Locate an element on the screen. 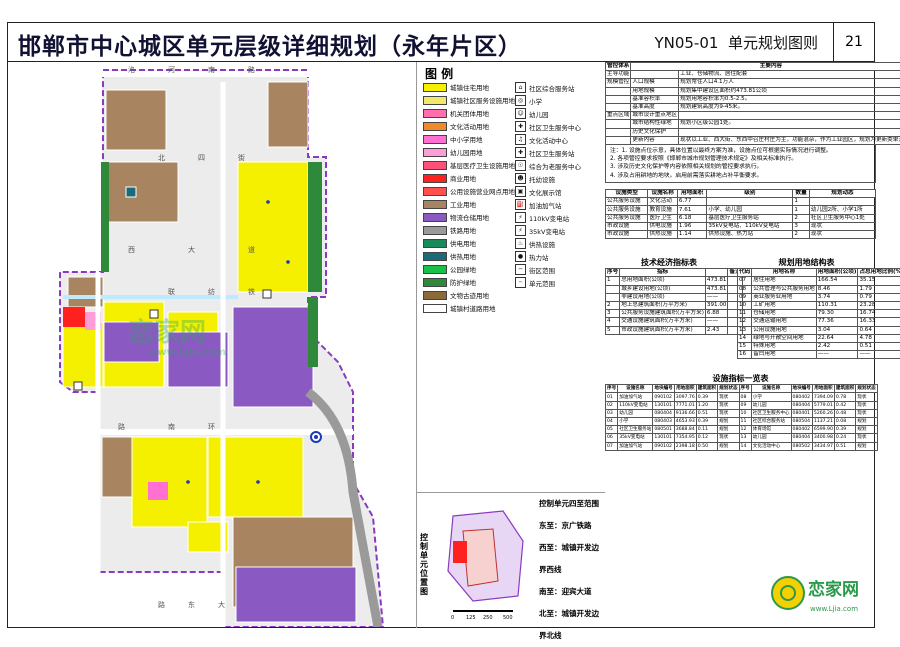  table-header-cell: 设施类型 is located at coordinates (627, 194).